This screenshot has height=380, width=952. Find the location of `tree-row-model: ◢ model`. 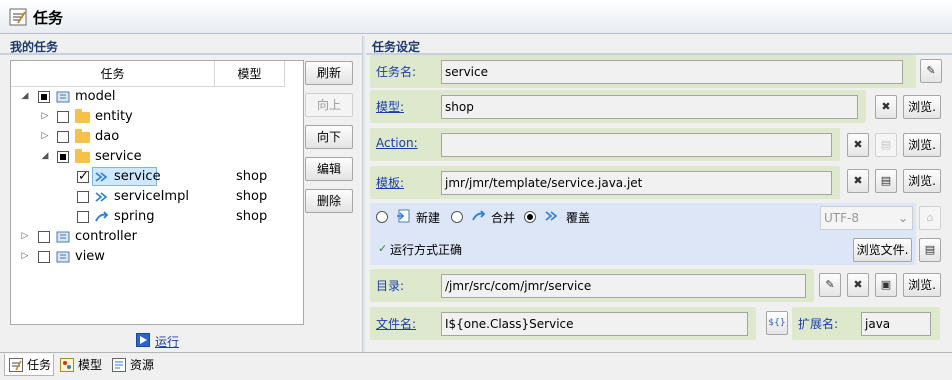

tree-row-model: ◢ model is located at coordinates (157, 97).